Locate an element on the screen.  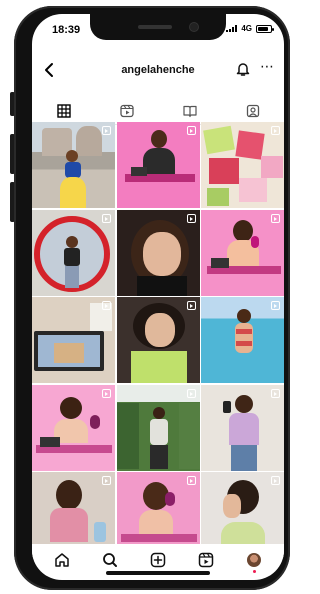
home-indicator is located at coordinates (158, 573).